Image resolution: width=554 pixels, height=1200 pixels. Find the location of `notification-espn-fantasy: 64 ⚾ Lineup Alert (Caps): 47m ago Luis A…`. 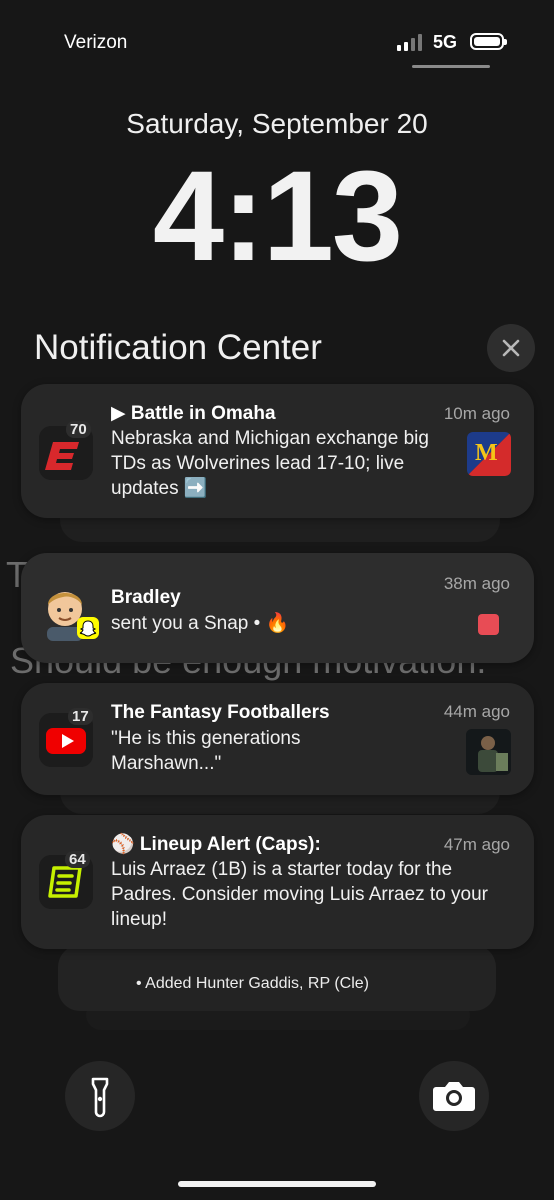

notification-espn-fantasy: 64 ⚾ Lineup Alert (Caps): 47m ago Luis A… is located at coordinates (277, 882).